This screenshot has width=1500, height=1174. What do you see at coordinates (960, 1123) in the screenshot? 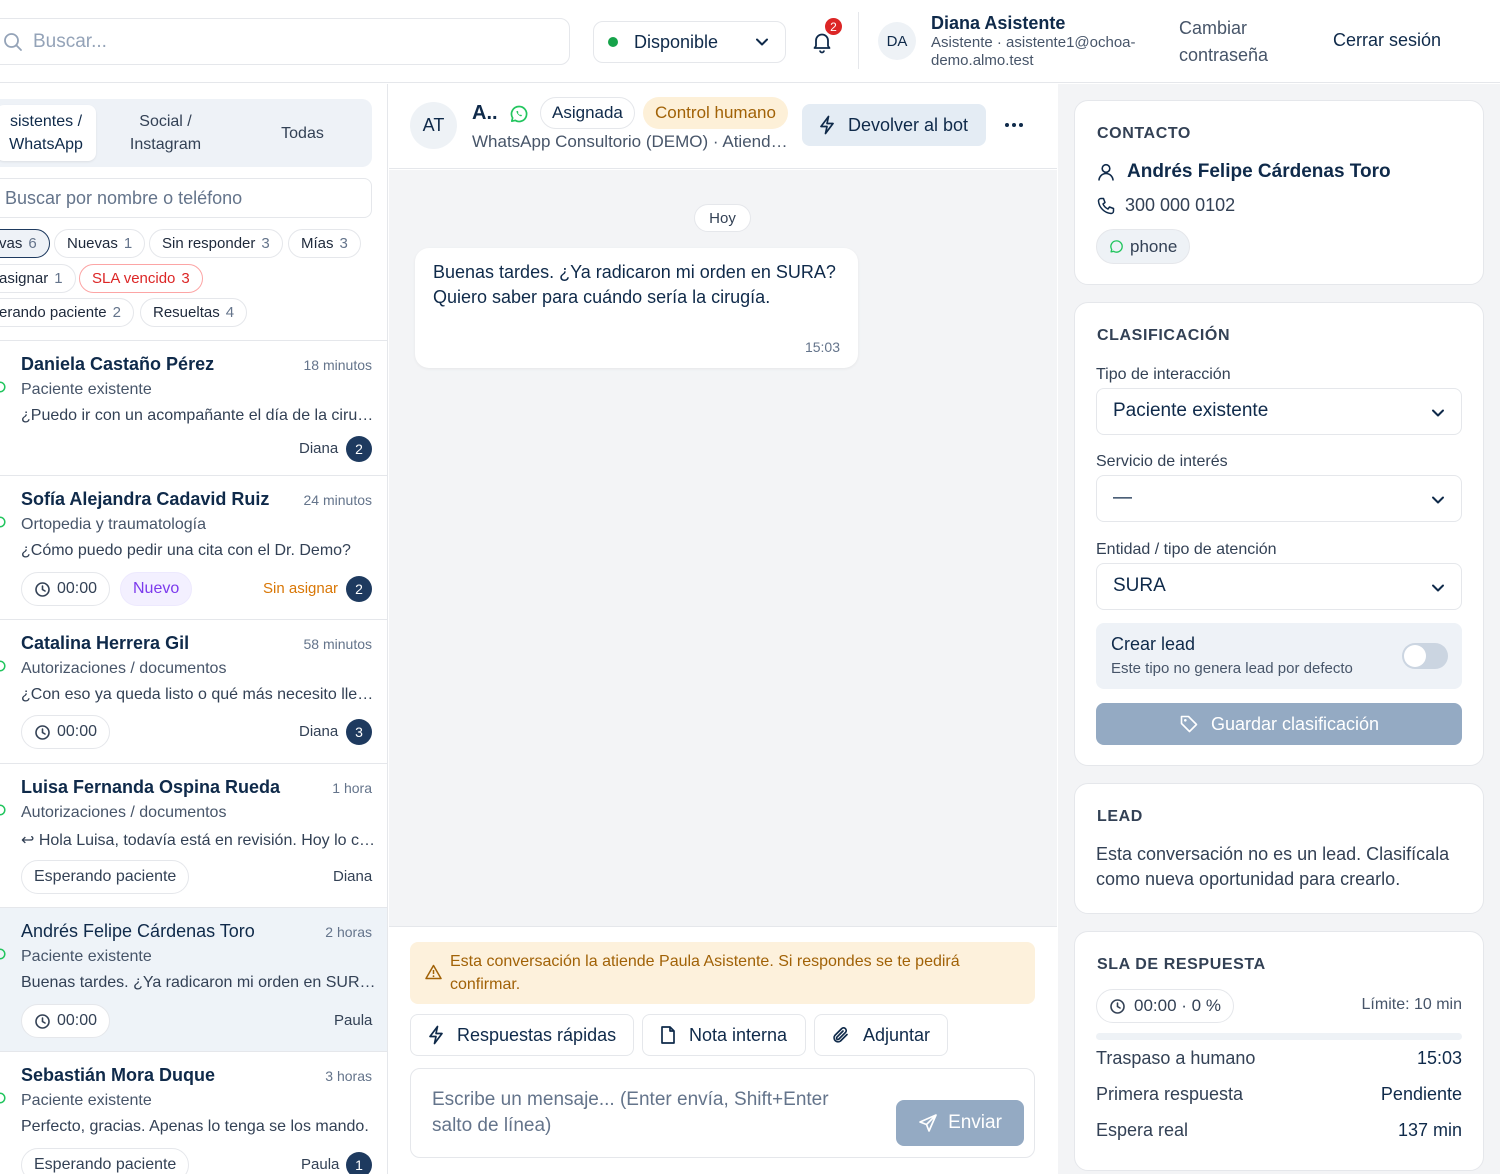
I see `send-button: Enviar` at bounding box center [960, 1123].